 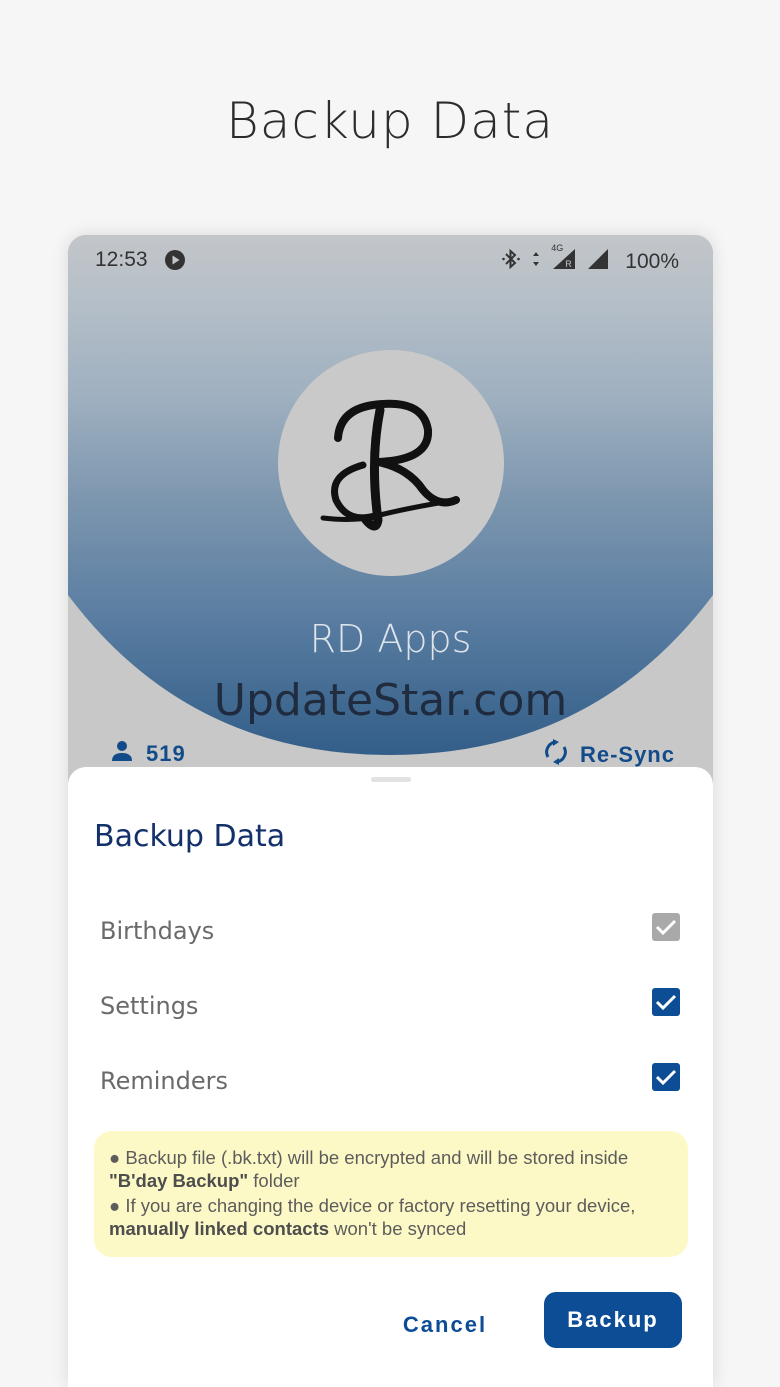 I want to click on rd-logo-icon, so click(x=390, y=465).